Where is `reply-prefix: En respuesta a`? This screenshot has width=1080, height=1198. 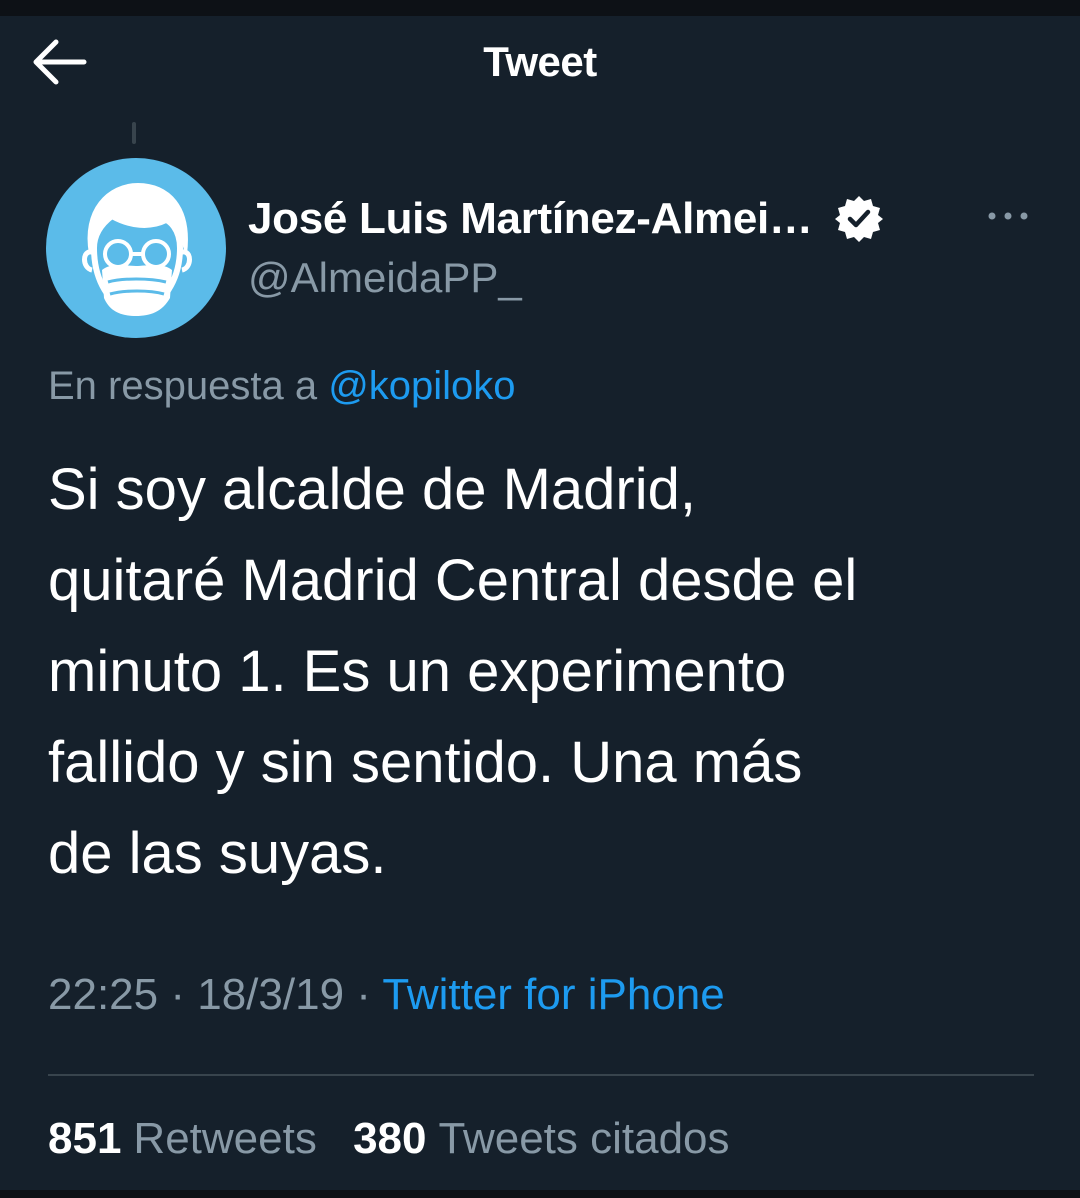
reply-prefix: En respuesta a is located at coordinates (183, 386).